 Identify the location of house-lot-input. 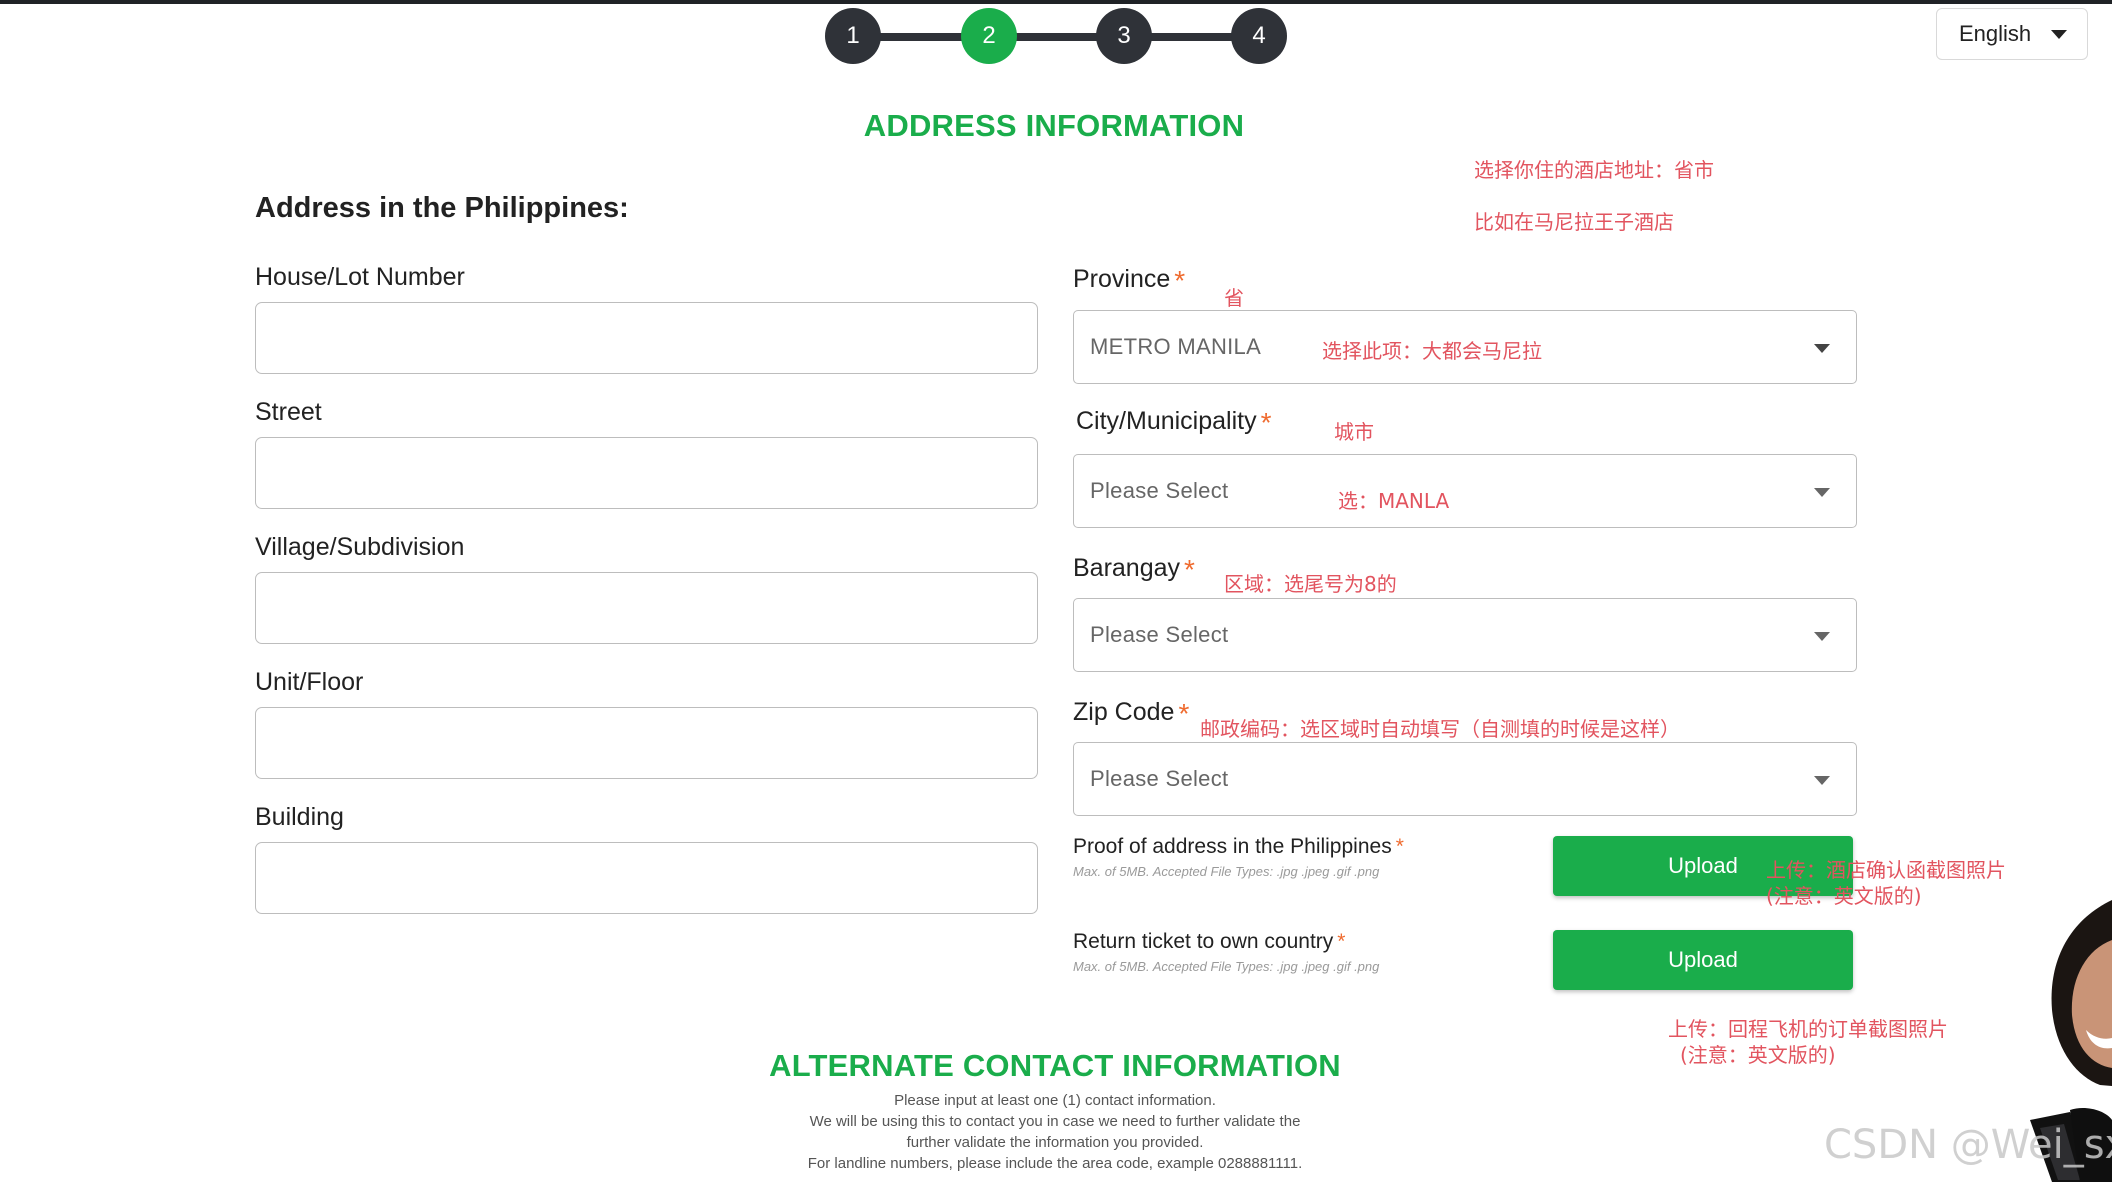
(646, 338).